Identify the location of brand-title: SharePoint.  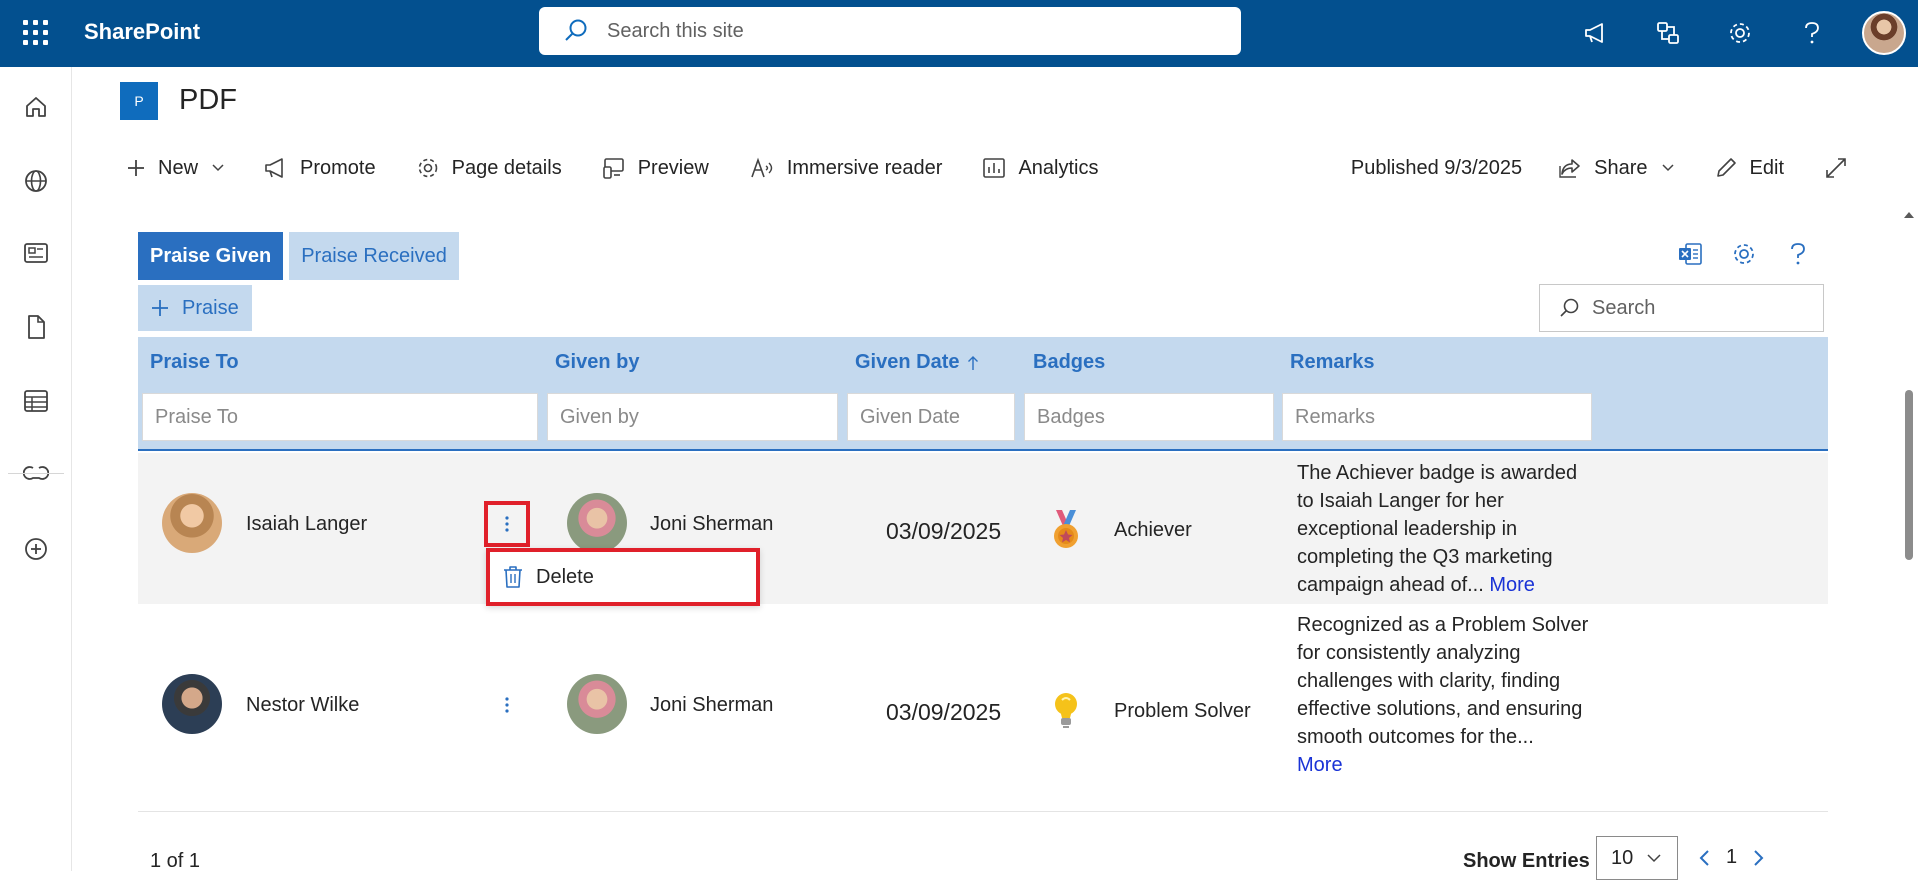
(142, 32).